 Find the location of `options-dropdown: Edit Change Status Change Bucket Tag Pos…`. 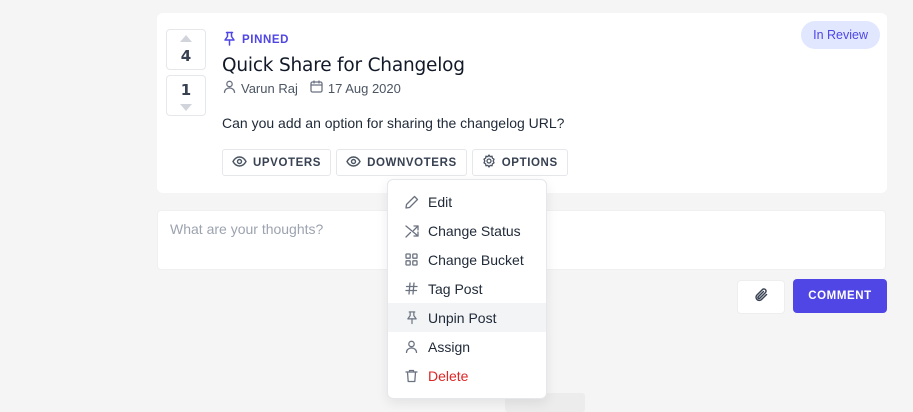

options-dropdown: Edit Change Status Change Bucket Tag Pos… is located at coordinates (467, 289).